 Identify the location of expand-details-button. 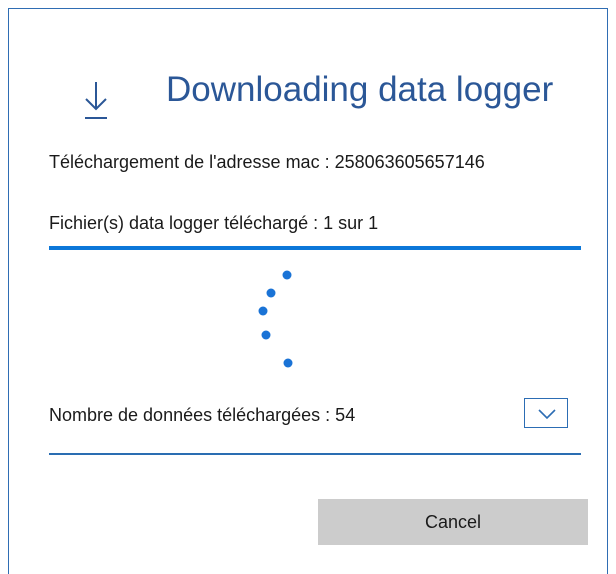
(546, 413).